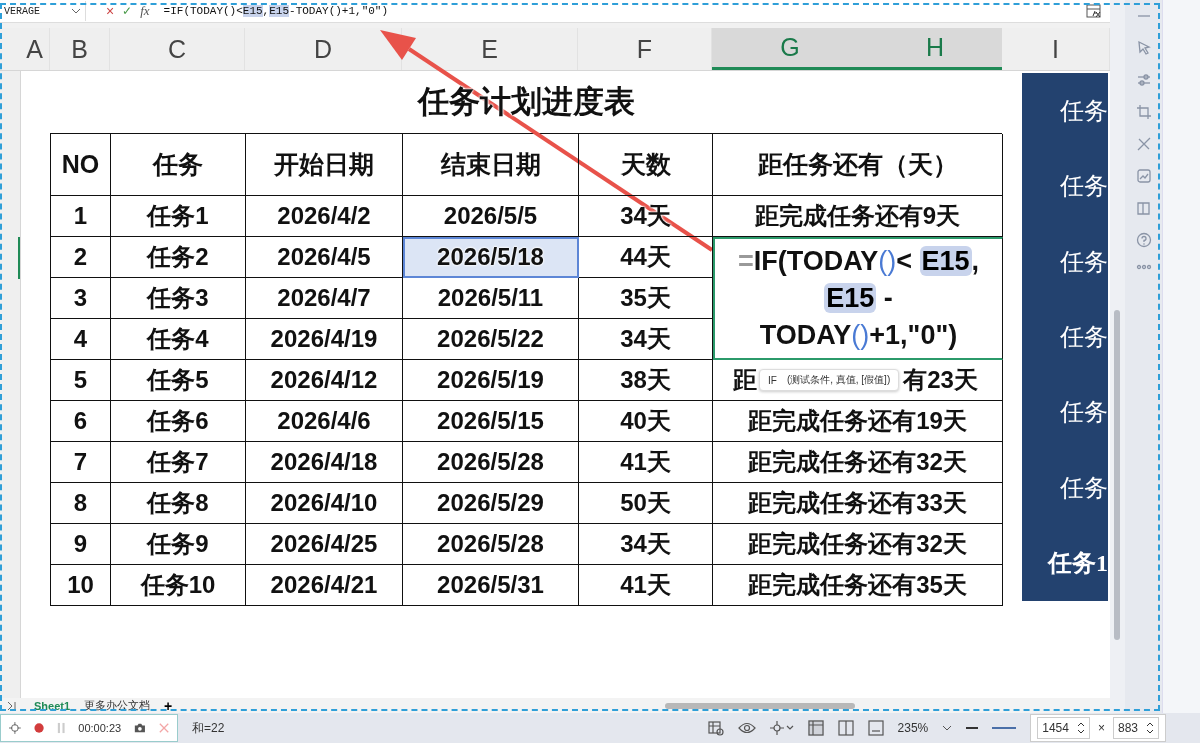 This screenshot has width=1200, height=743. I want to click on table-header-cell: 距任务还有（天）, so click(858, 165).